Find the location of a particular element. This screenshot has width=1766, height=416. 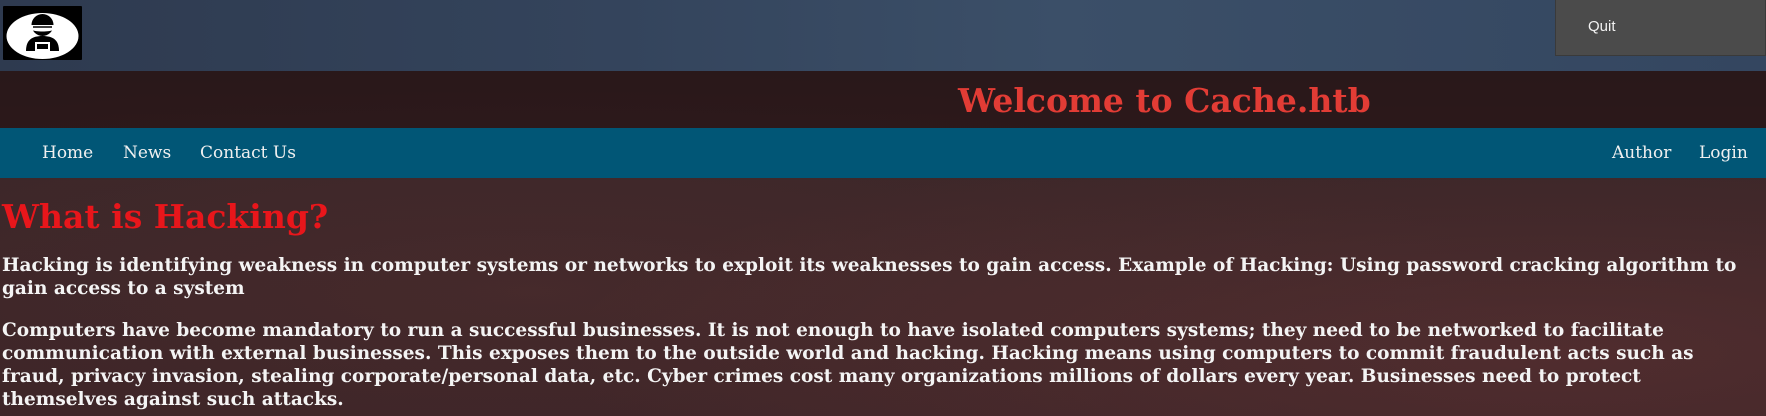

site-title: Welcome to Cache.htb is located at coordinates (1164, 100).